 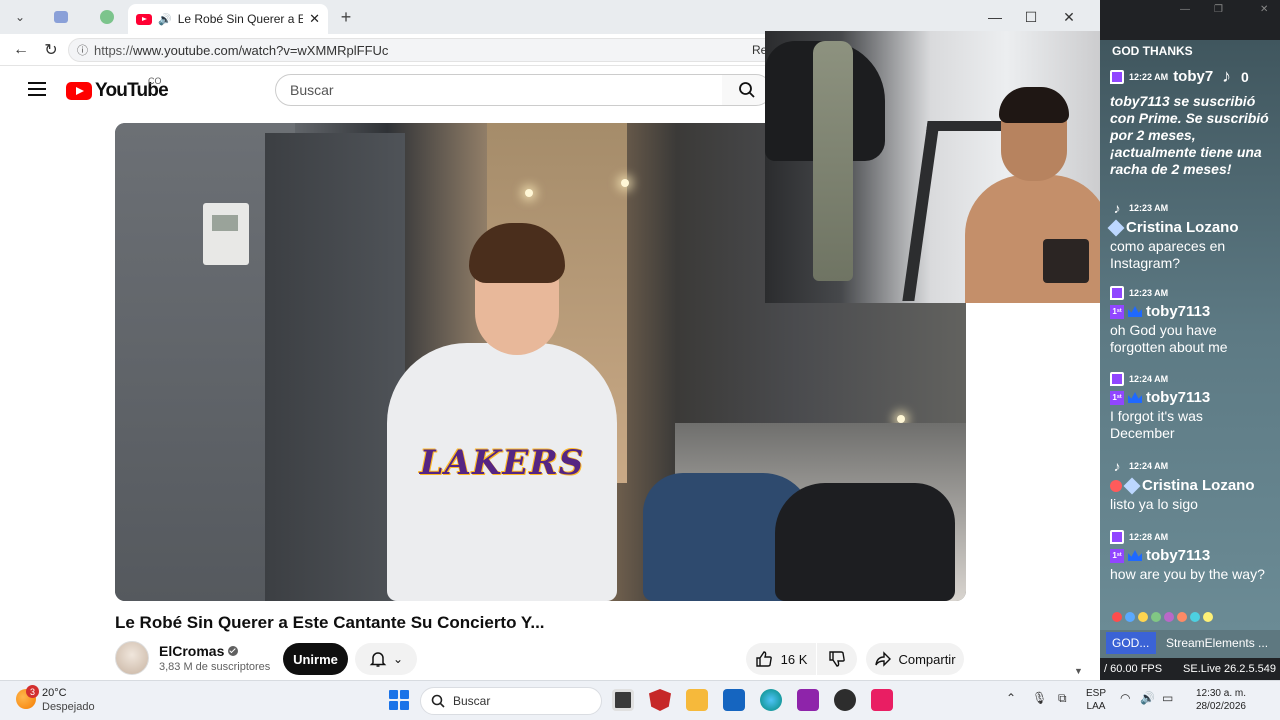 What do you see at coordinates (155, 81) in the screenshot?
I see `country-code: CO` at bounding box center [155, 81].